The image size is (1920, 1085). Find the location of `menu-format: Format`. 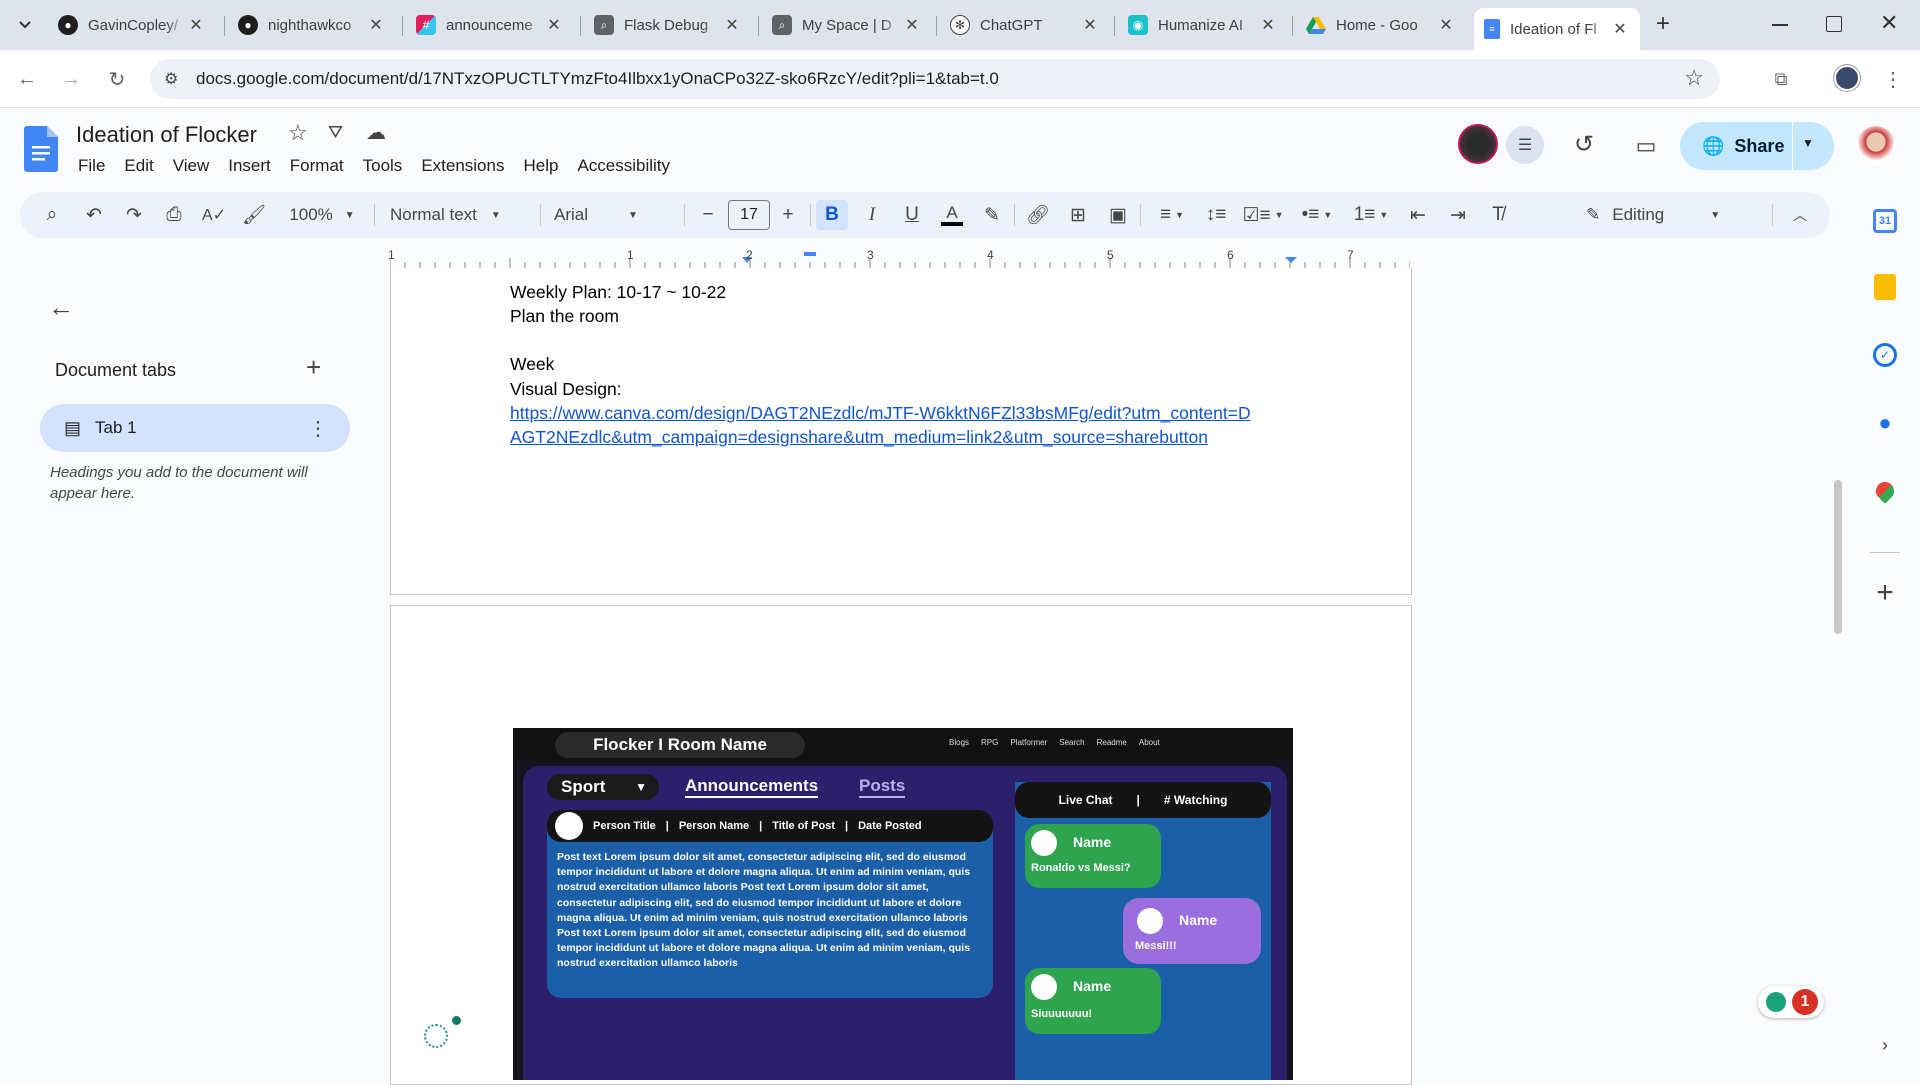

menu-format: Format is located at coordinates (317, 166).